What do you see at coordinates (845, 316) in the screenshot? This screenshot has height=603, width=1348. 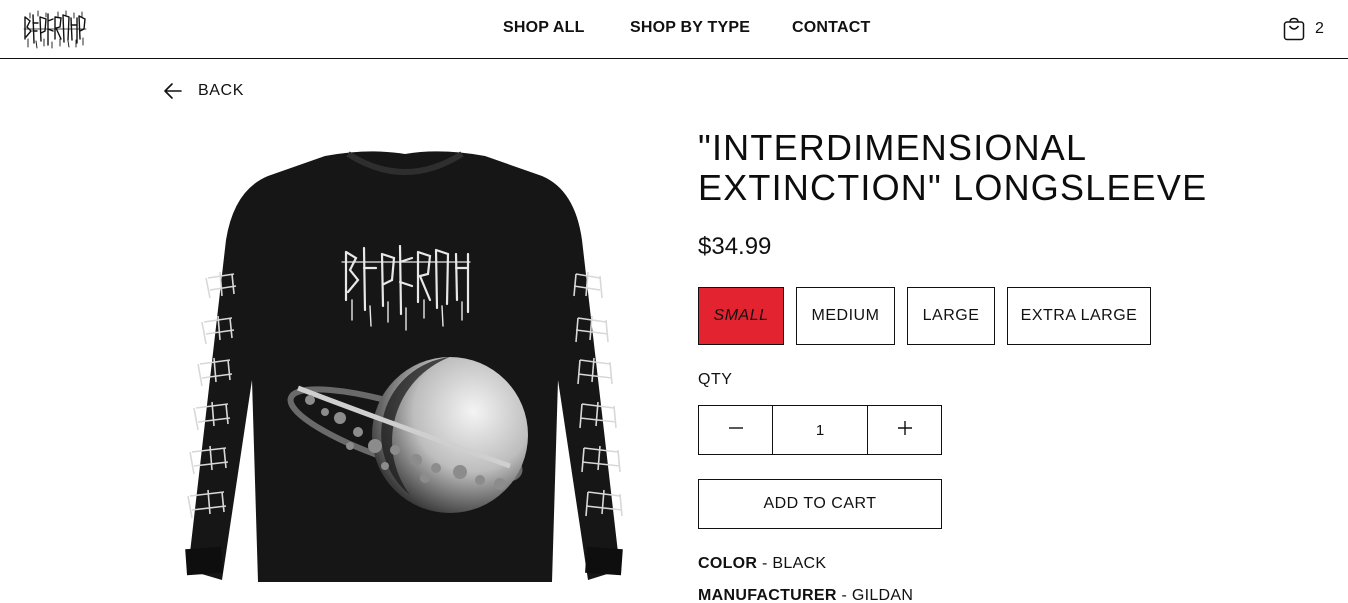 I see `size-option-medium: MEDIUM` at bounding box center [845, 316].